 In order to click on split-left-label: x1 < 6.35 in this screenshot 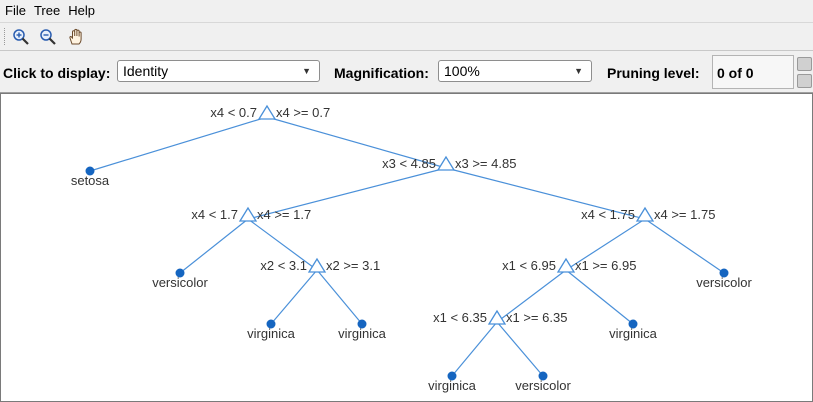, I will do `click(460, 317)`.